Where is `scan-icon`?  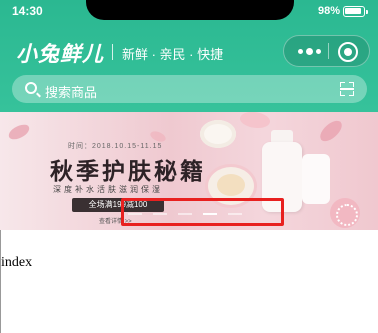 scan-icon is located at coordinates (347, 89).